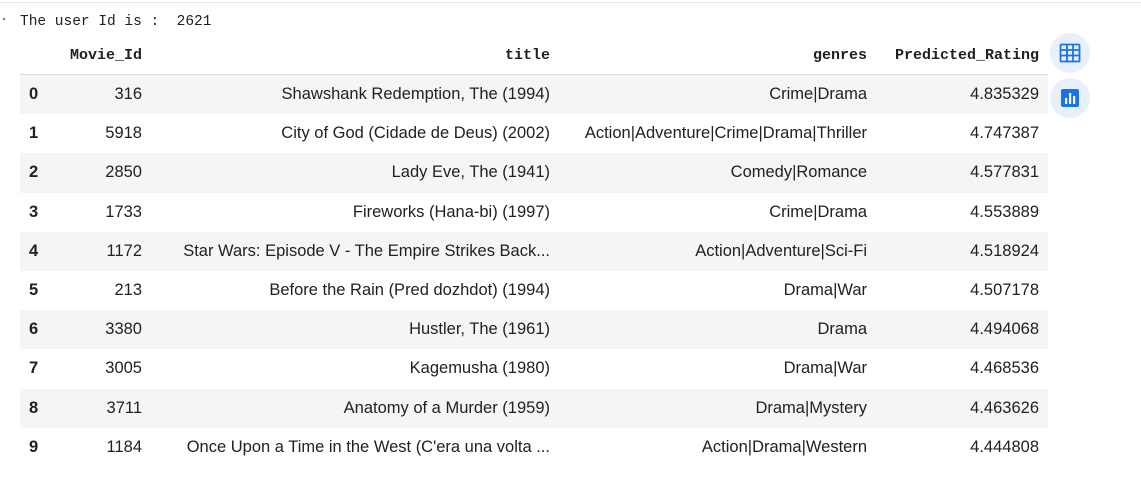  I want to click on row-index: 6, so click(38, 330).